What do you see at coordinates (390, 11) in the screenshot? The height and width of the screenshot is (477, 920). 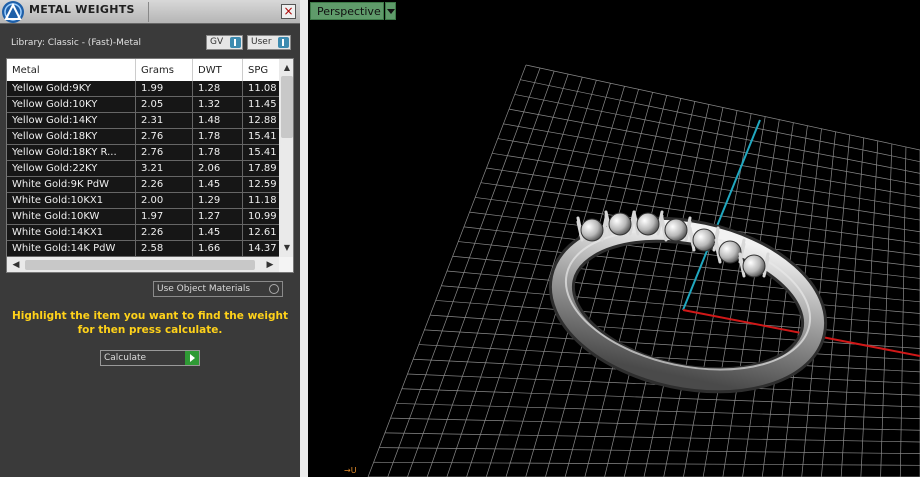 I see `view-mode-dropdown-icon` at bounding box center [390, 11].